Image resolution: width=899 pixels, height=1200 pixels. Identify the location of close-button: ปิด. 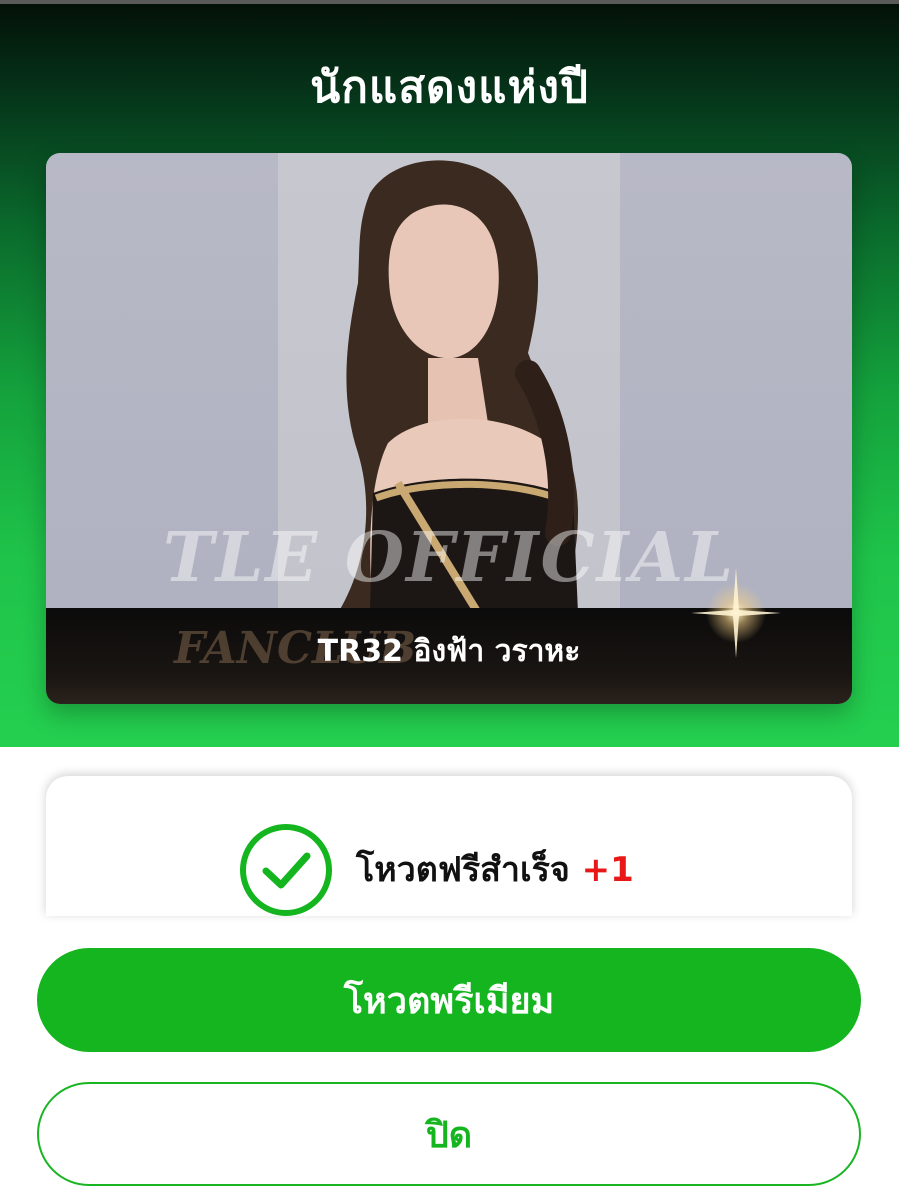
(449, 1134).